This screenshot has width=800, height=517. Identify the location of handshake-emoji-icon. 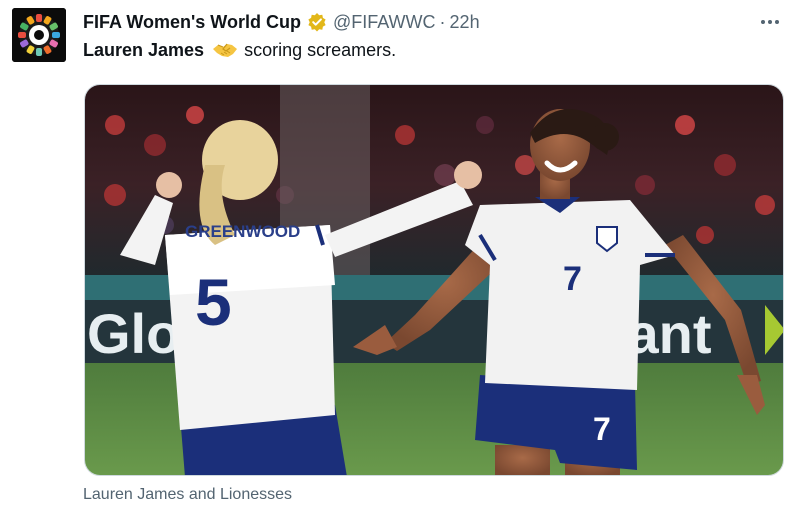
(225, 51).